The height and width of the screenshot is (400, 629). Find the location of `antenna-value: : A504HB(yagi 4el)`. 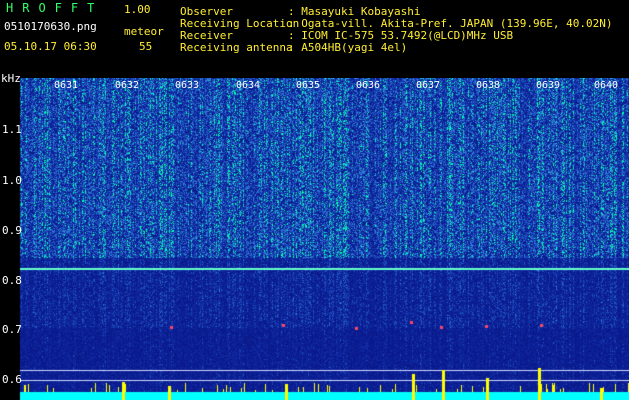

antenna-value: : A504HB(yagi 4el) is located at coordinates (348, 47).